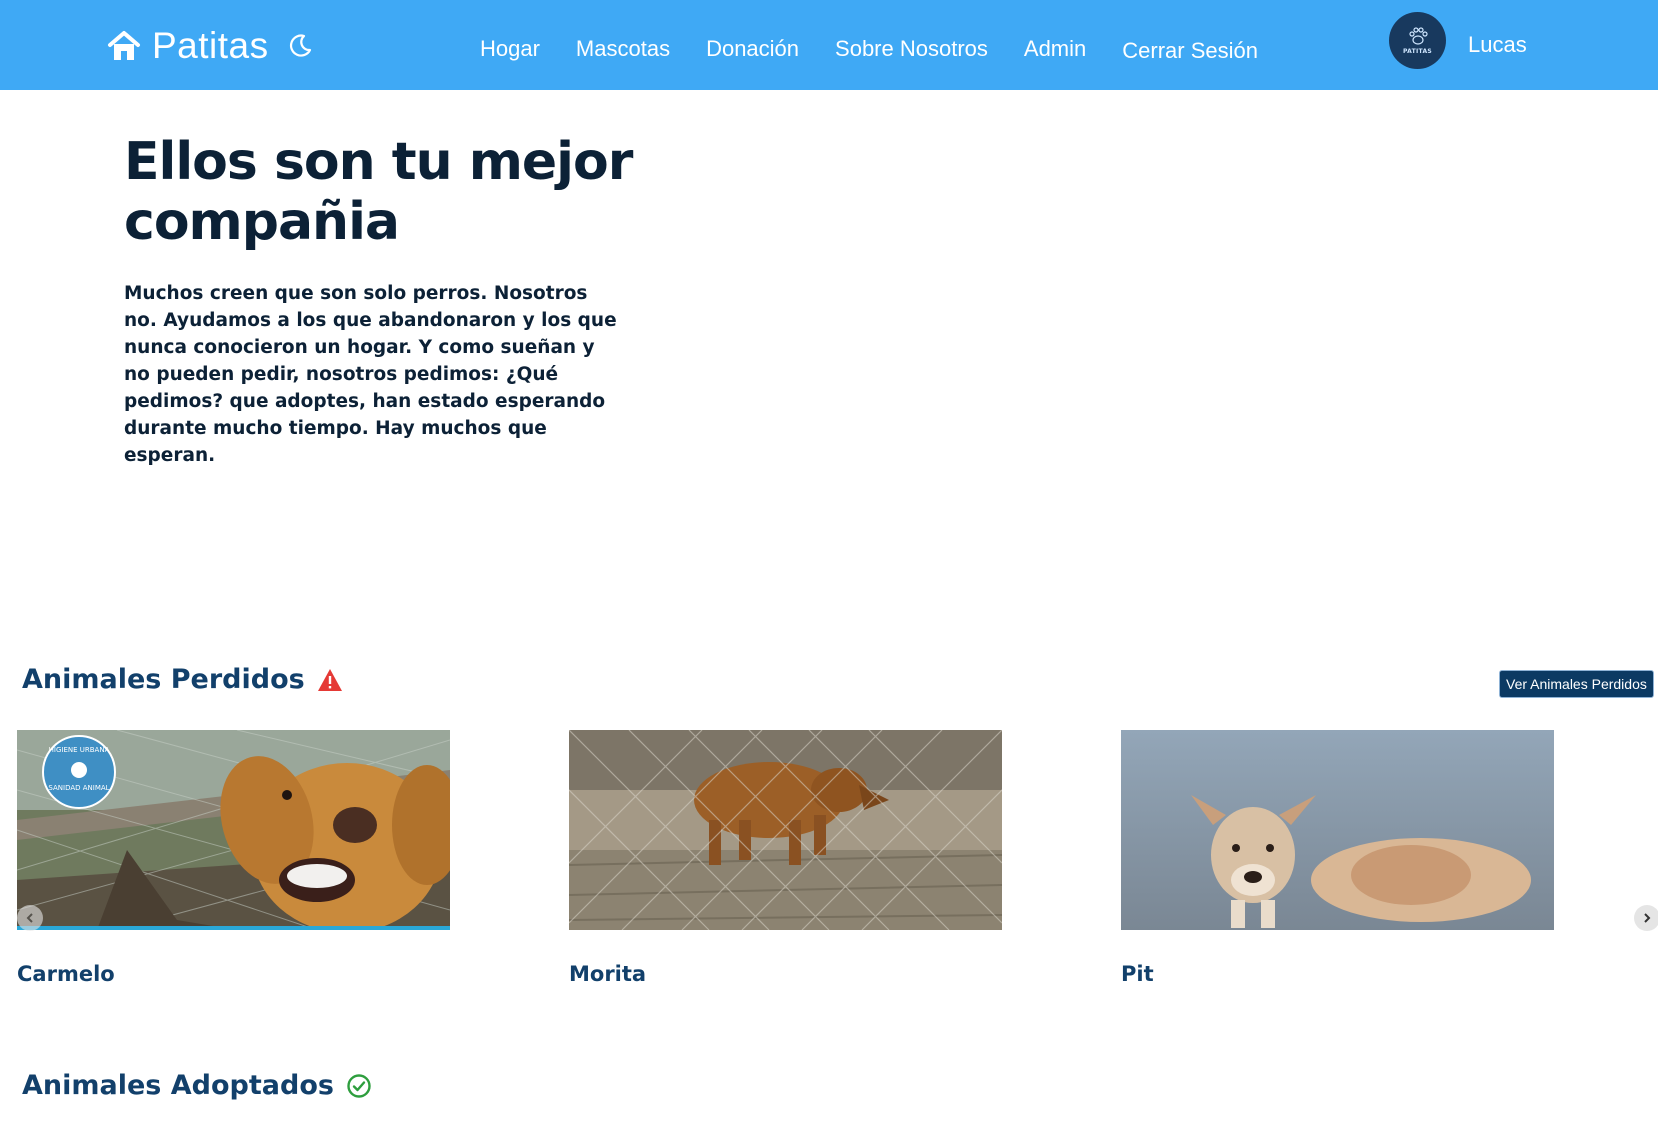 The height and width of the screenshot is (1148, 1658). I want to click on lost-animal-card: Pit, so click(1337, 858).